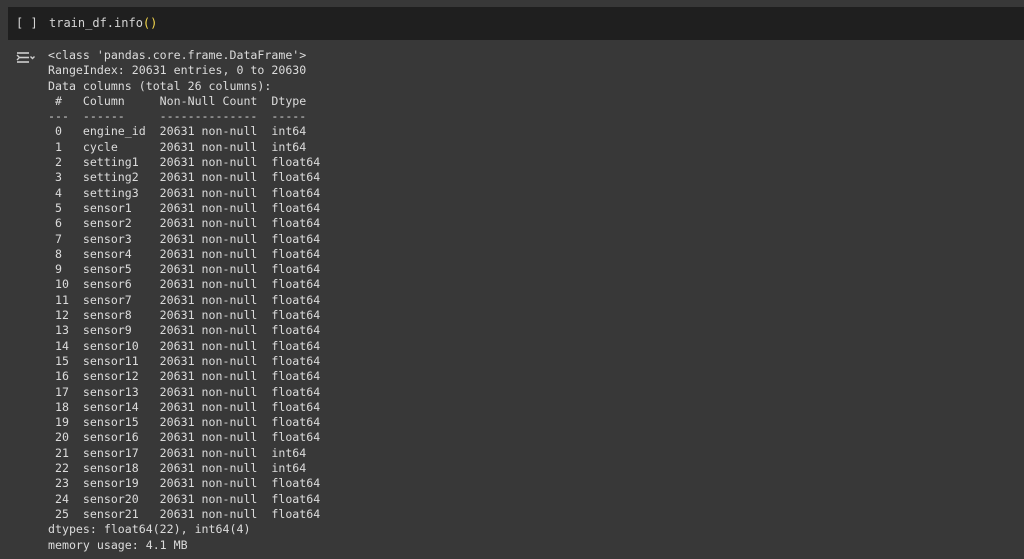  I want to click on output-line: <class 'pandas.core.frame.DataFrame'>, so click(177, 55).